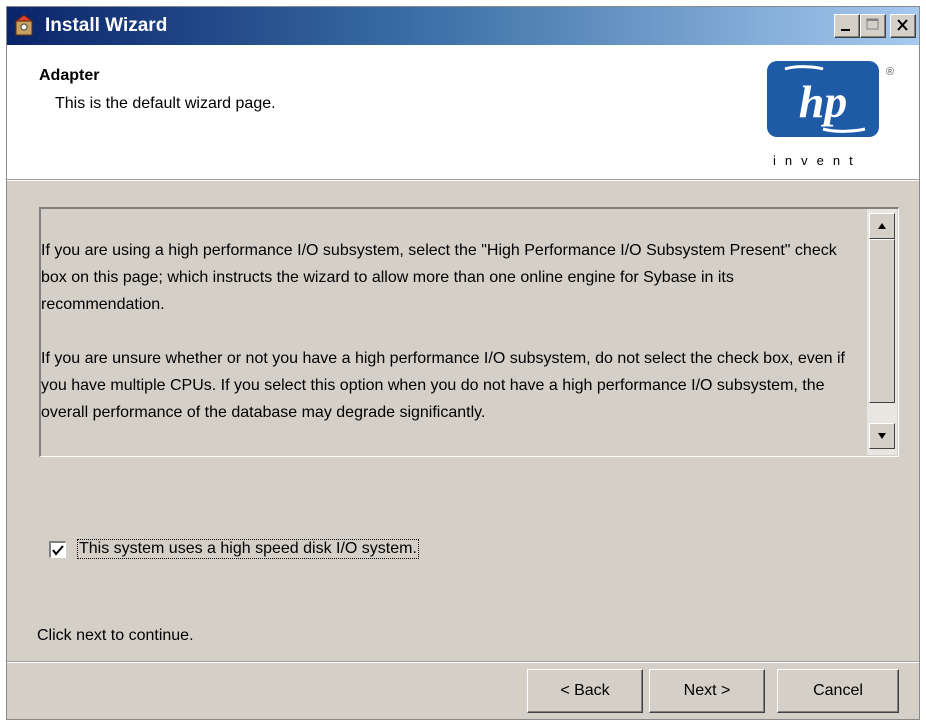  What do you see at coordinates (847, 26) in the screenshot?
I see `minimize-button` at bounding box center [847, 26].